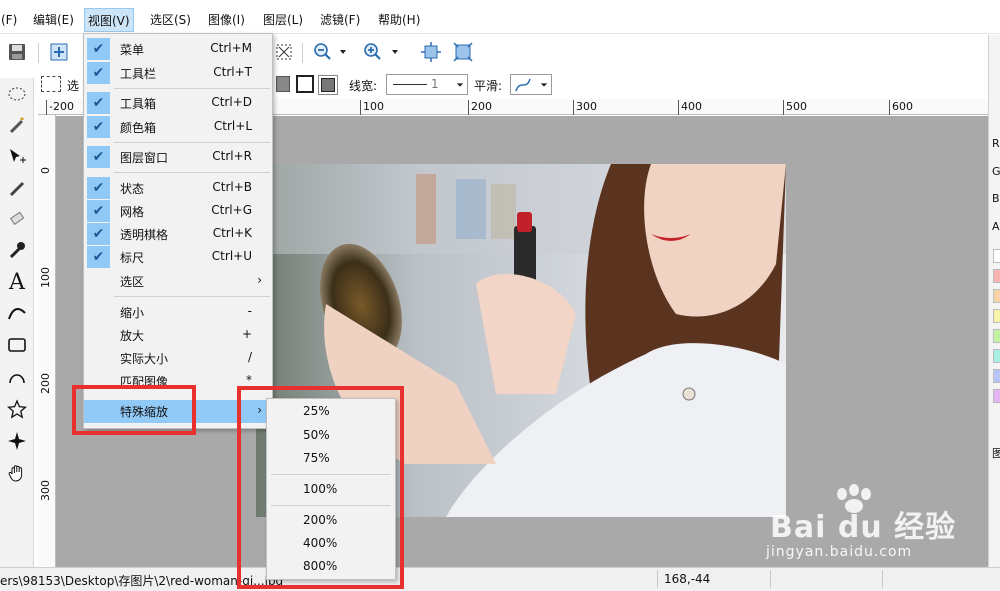 Image resolution: width=1000 pixels, height=591 pixels. I want to click on menu-layer: 图层(L), so click(283, 20).